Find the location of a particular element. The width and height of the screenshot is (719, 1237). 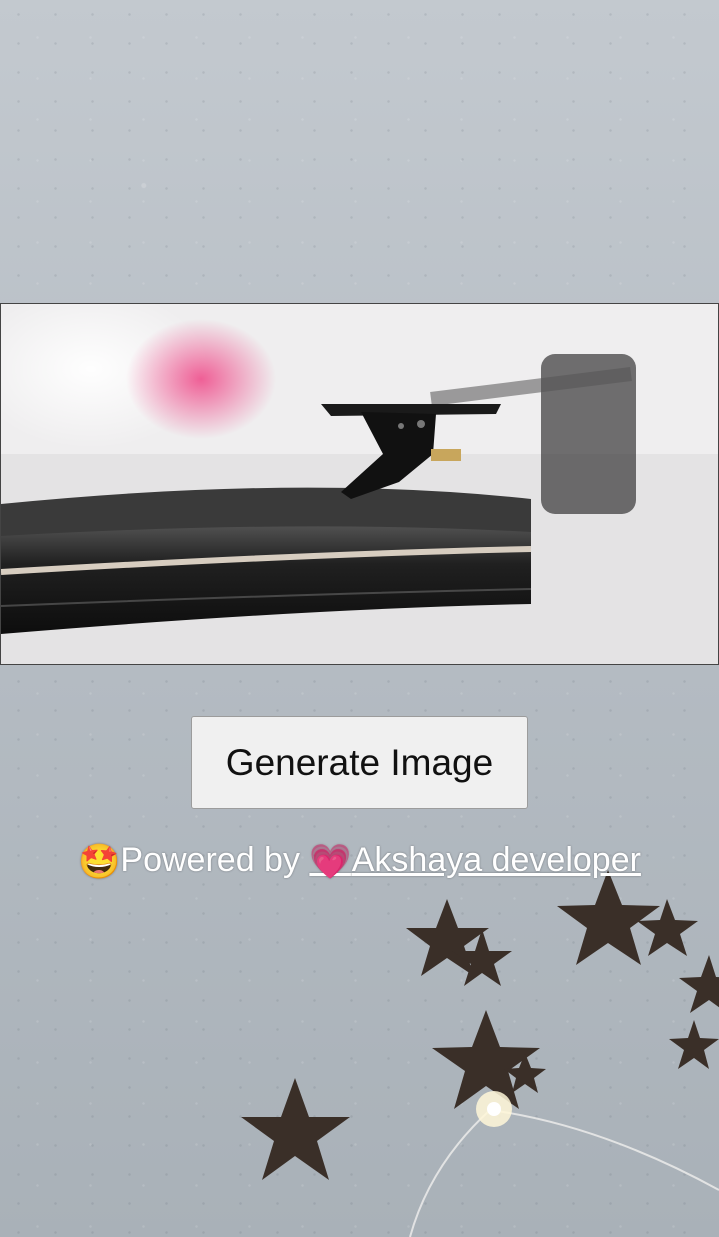

developer-link: 💗Akshaya developer is located at coordinates (475, 861).